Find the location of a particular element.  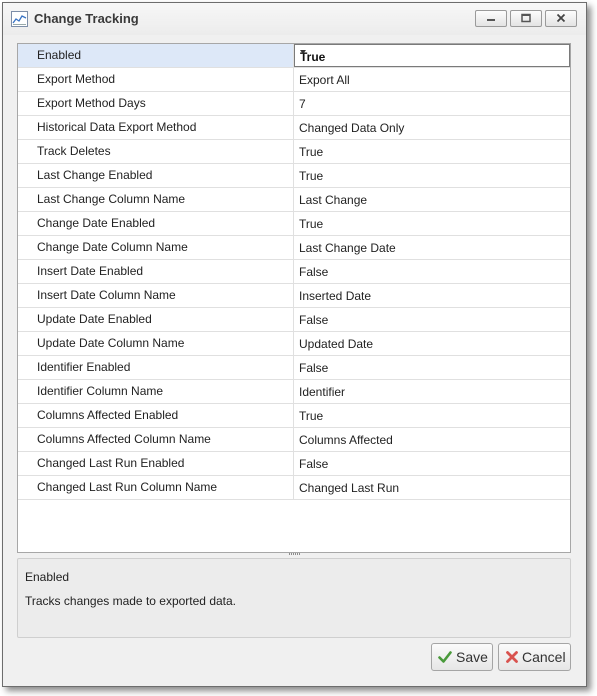

property-name: Historical Data Export Method is located at coordinates (117, 127).